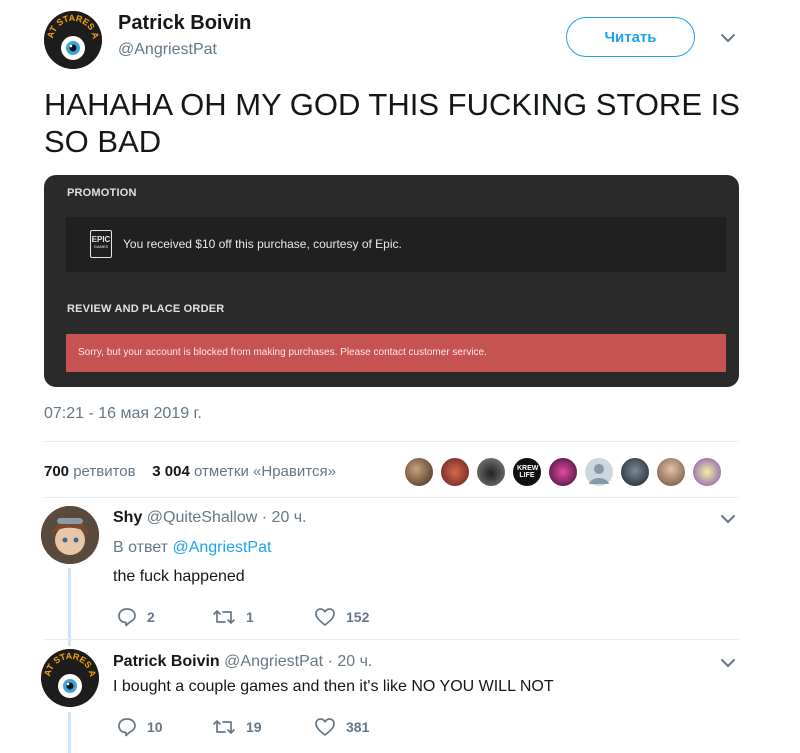 The width and height of the screenshot is (800, 753). I want to click on author-handle: @AngriestPat, so click(167, 50).